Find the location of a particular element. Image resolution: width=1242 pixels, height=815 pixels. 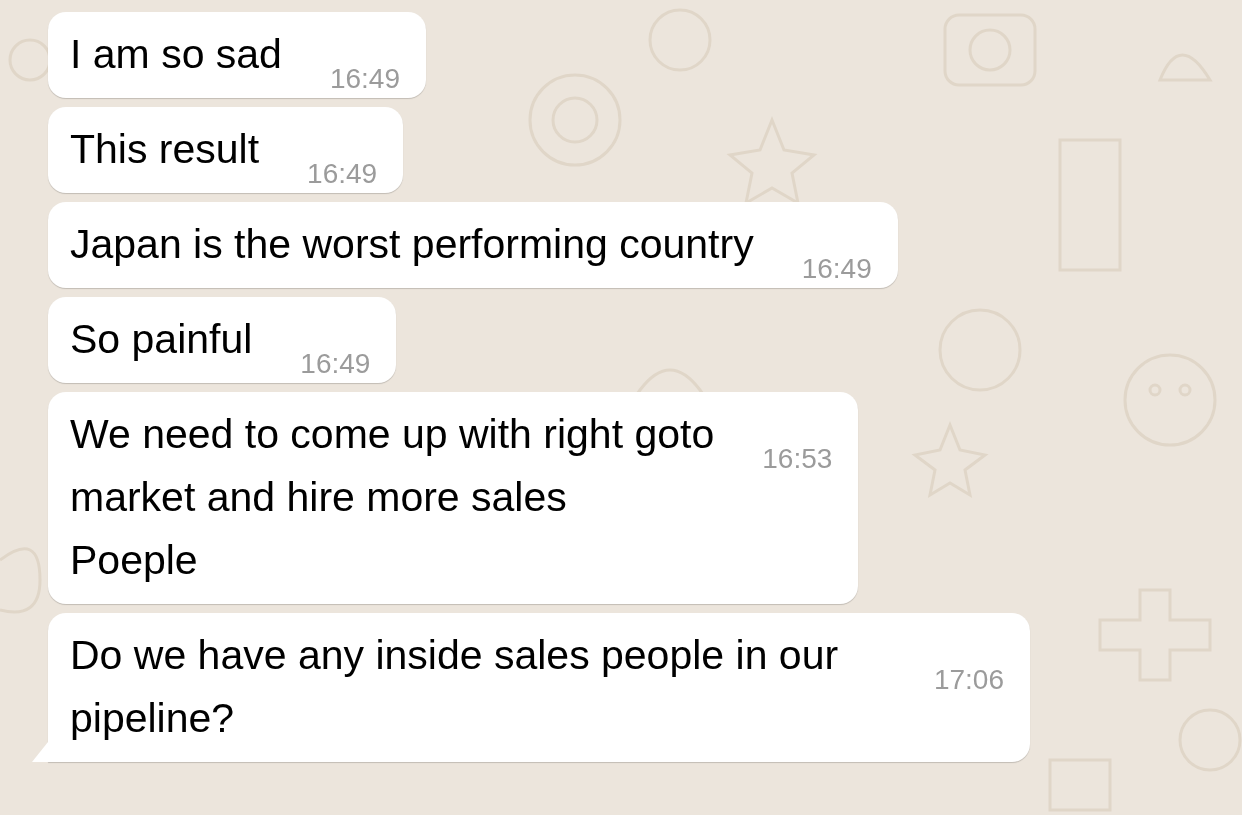

message-text: Japan is the worst performing country is located at coordinates (412, 244).